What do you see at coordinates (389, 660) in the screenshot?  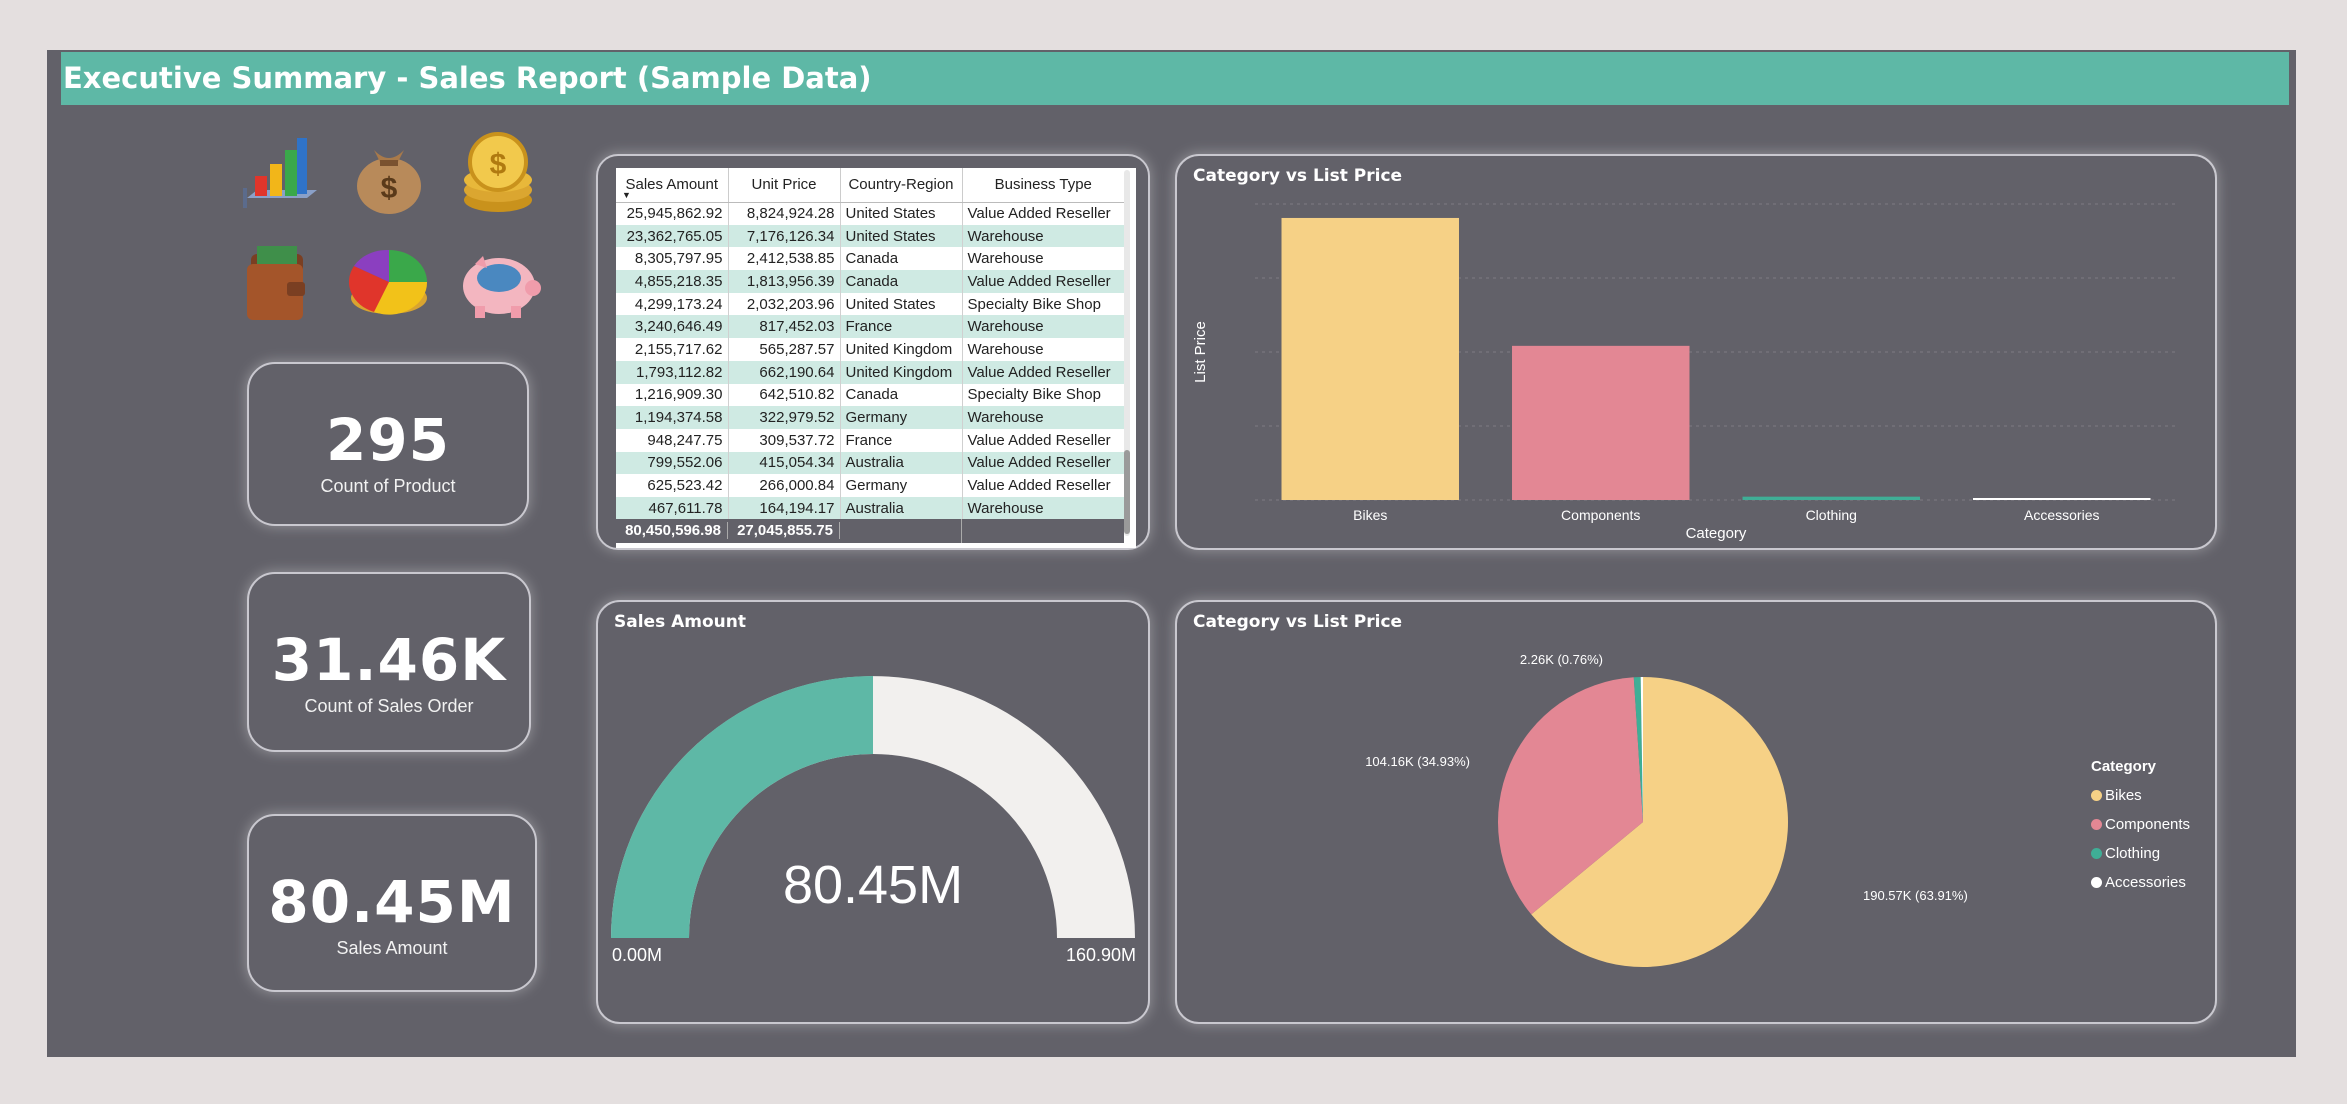 I see `kpi-value: 31.46K` at bounding box center [389, 660].